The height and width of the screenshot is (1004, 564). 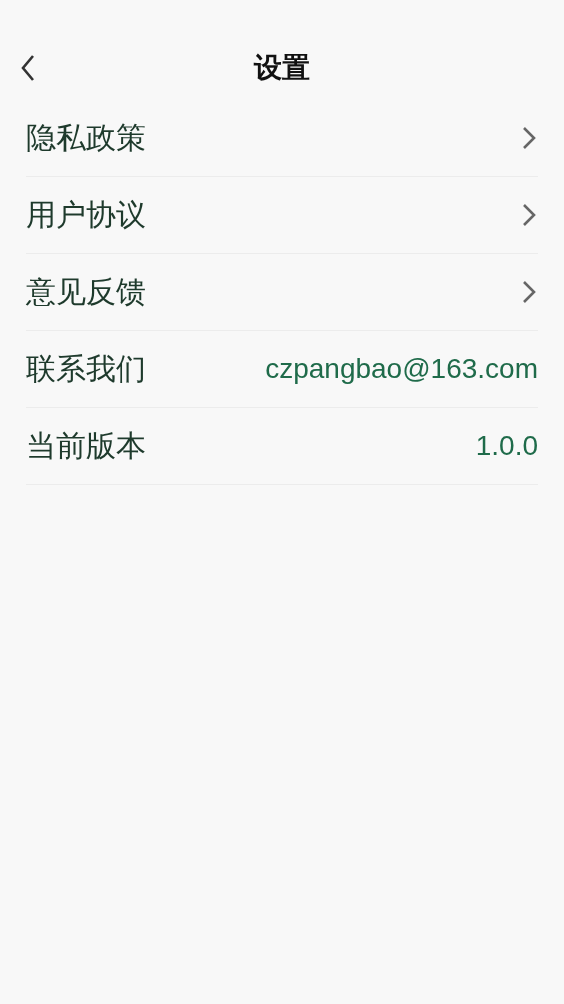 I want to click on settings-row: 用户协议, so click(x=282, y=215).